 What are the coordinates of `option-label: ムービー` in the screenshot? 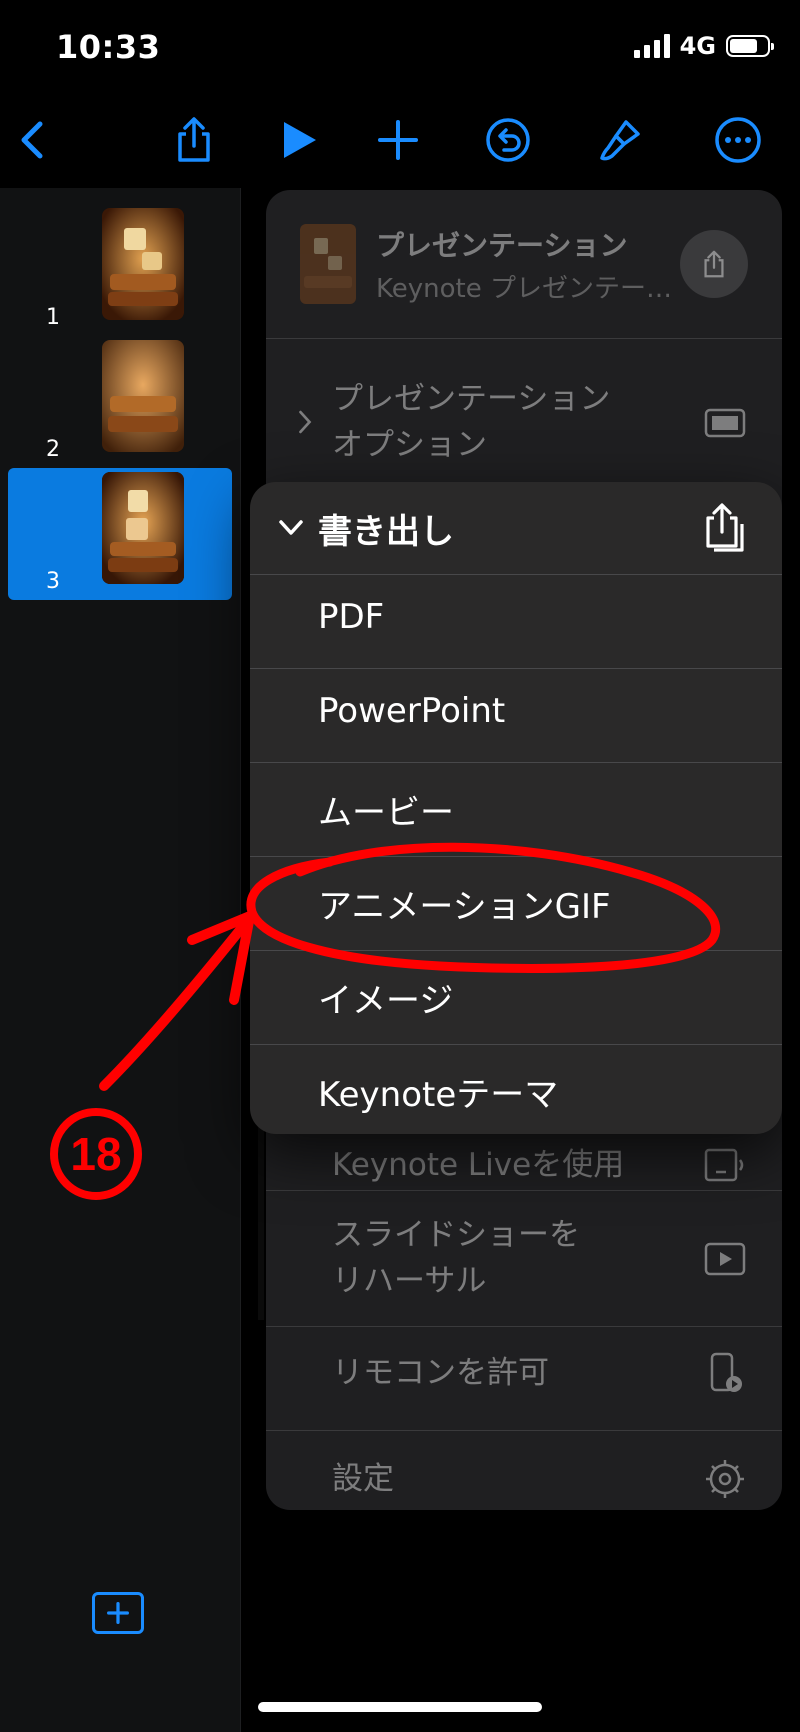 It's located at (386, 813).